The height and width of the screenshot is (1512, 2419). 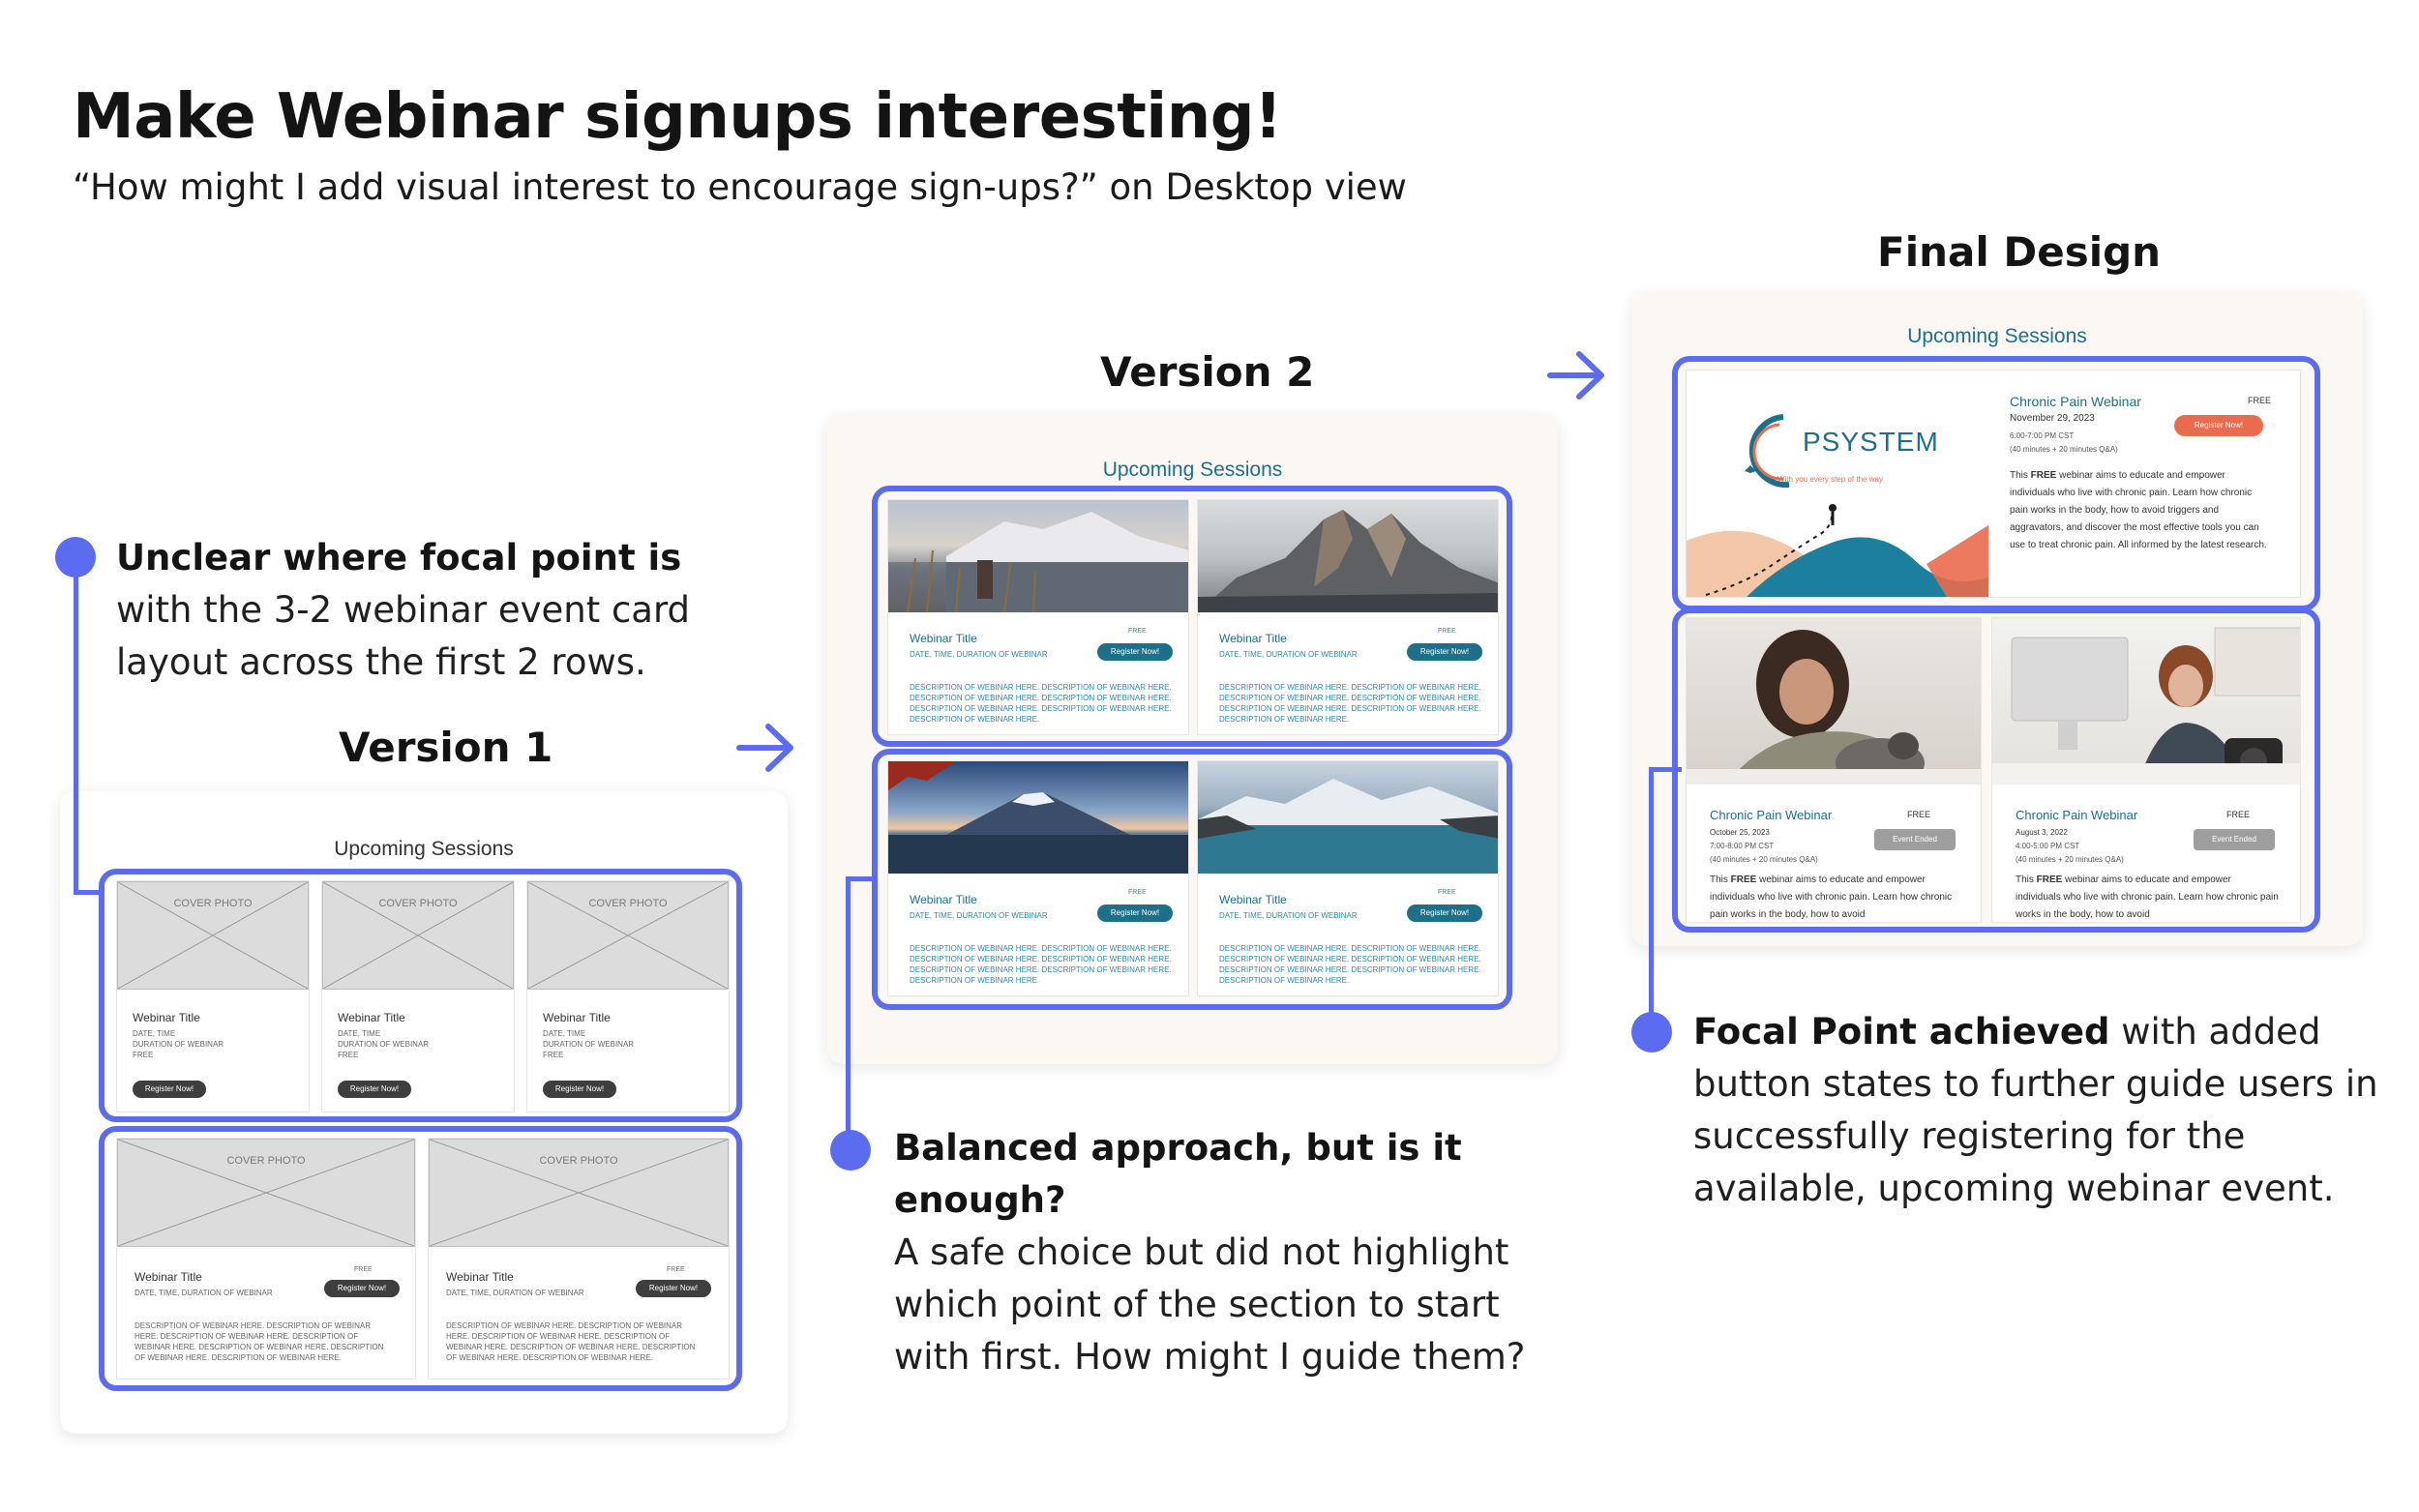 I want to click on featured-duration: (40 minutes + 20 minutes Q&A), so click(x=2064, y=449).